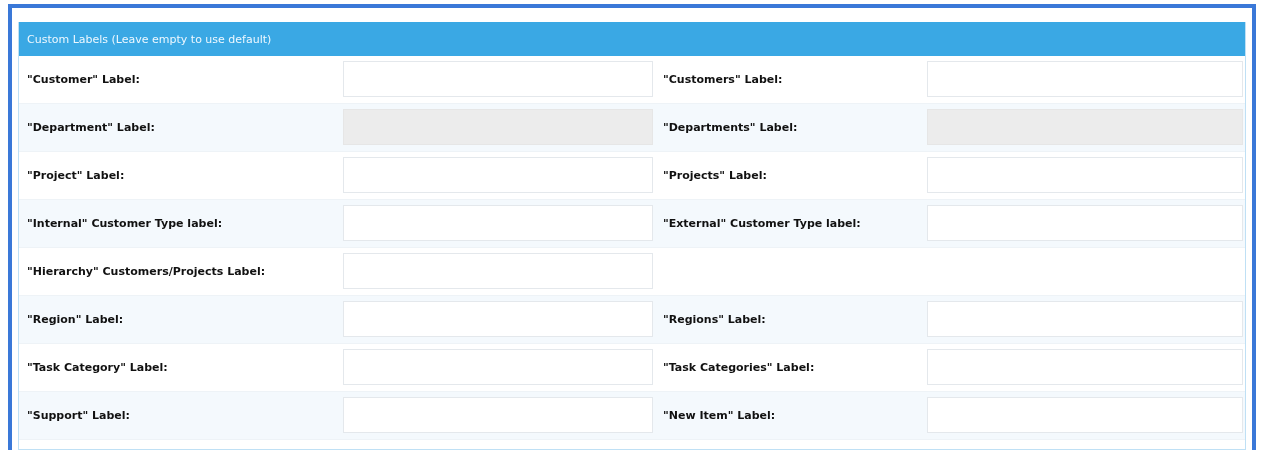 This screenshot has height=454, width=1264. What do you see at coordinates (97, 367) in the screenshot?
I see `field-label: "Task Category" Label:` at bounding box center [97, 367].